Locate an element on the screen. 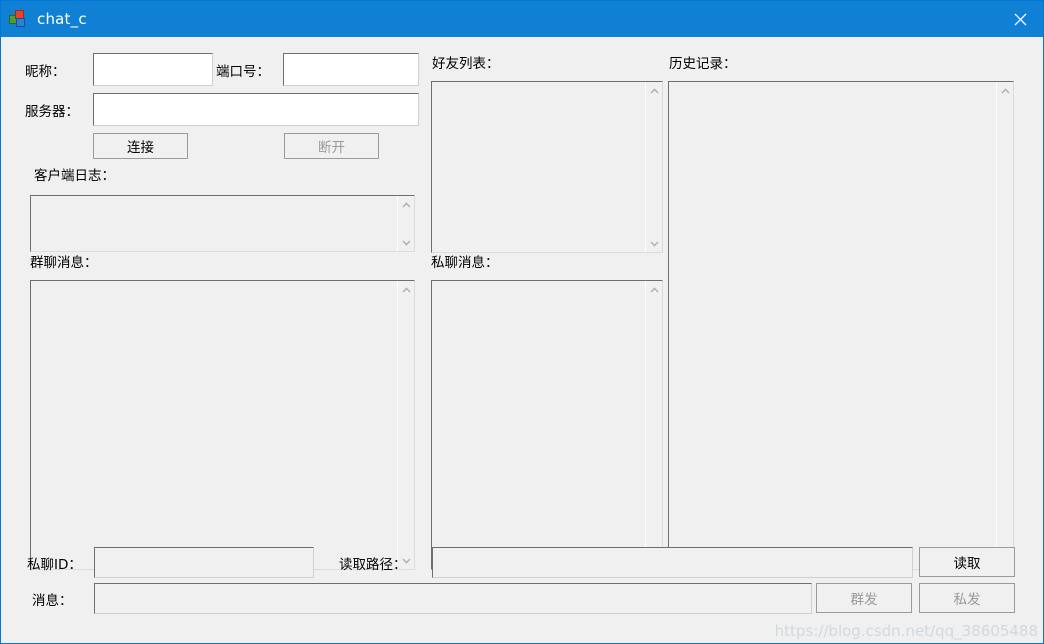  server-input is located at coordinates (256, 109).